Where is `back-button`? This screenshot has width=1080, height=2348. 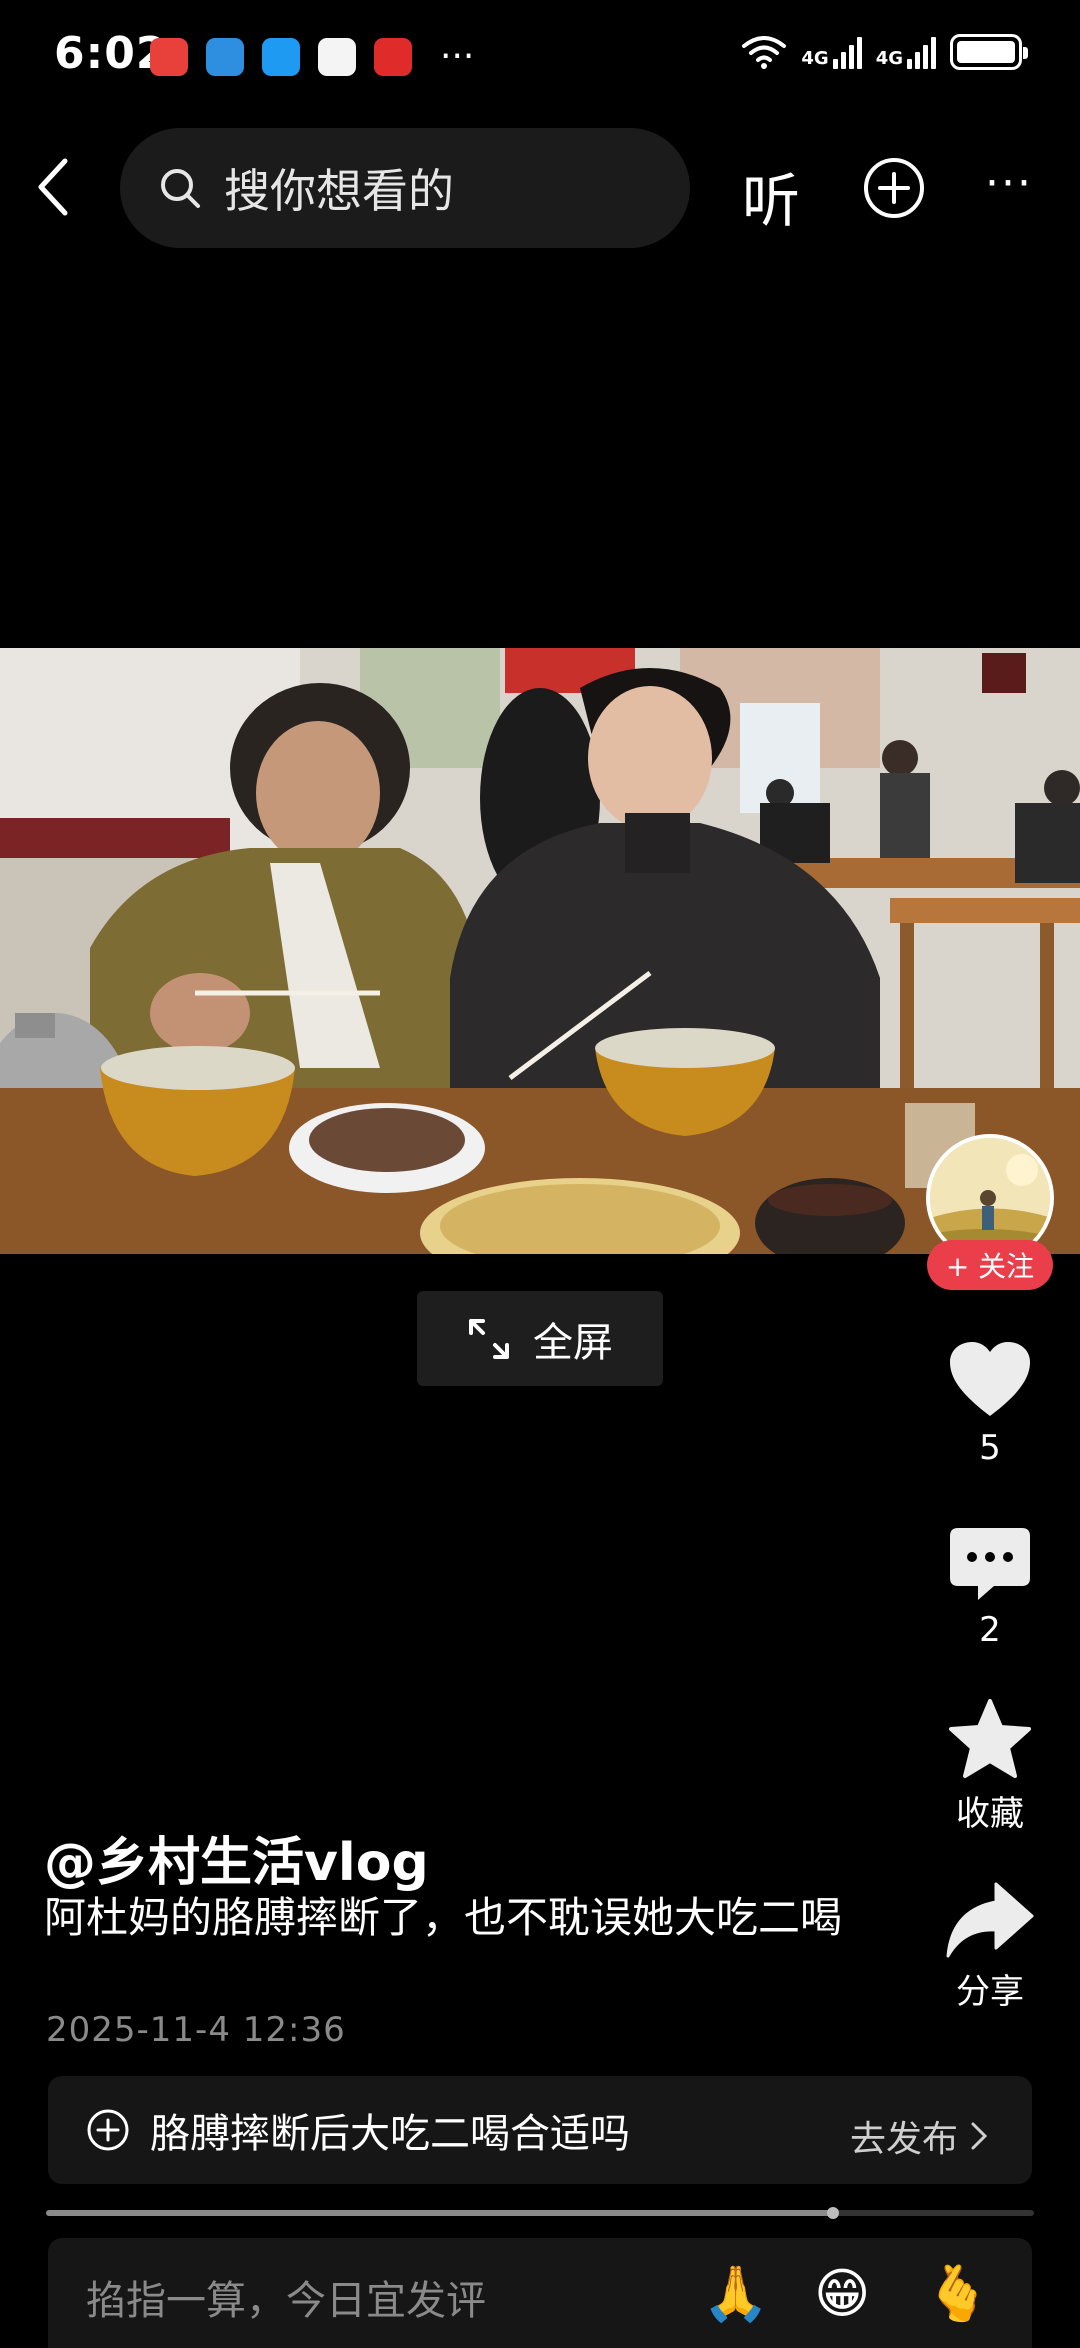
back-button is located at coordinates (52, 187).